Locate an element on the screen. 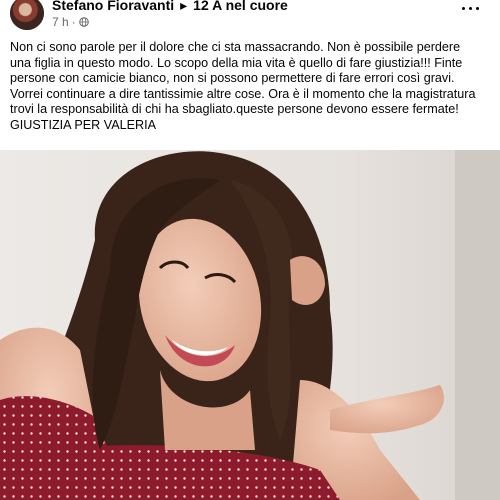  post-time: 7 h is located at coordinates (60, 22).